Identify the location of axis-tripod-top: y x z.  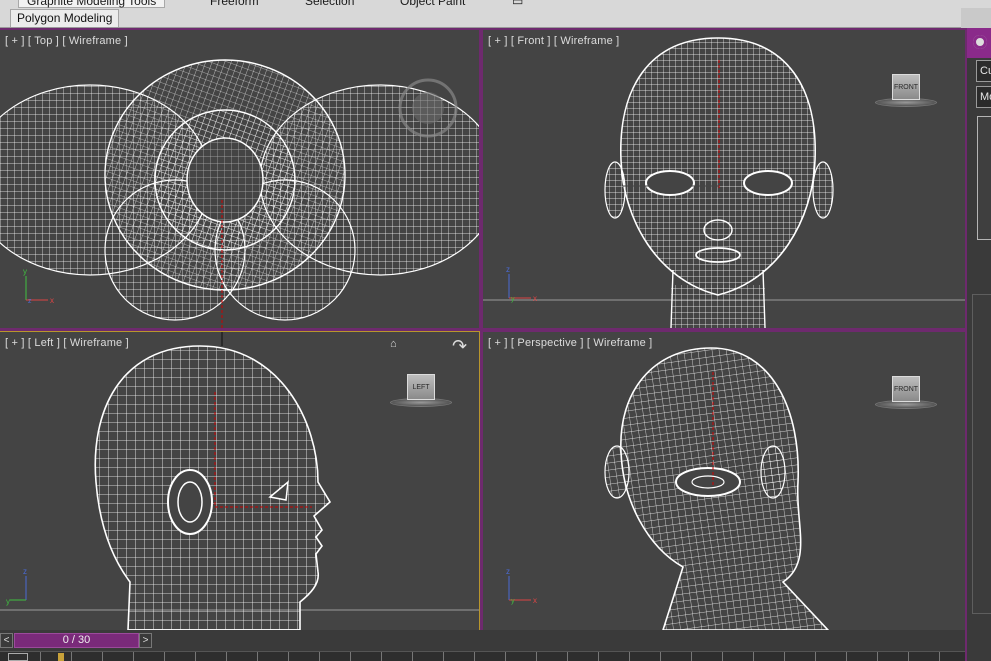
(38, 286).